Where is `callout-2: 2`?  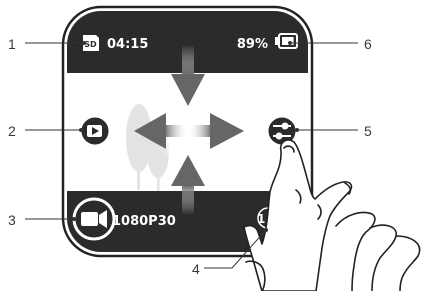 callout-2: 2 is located at coordinates (12, 131).